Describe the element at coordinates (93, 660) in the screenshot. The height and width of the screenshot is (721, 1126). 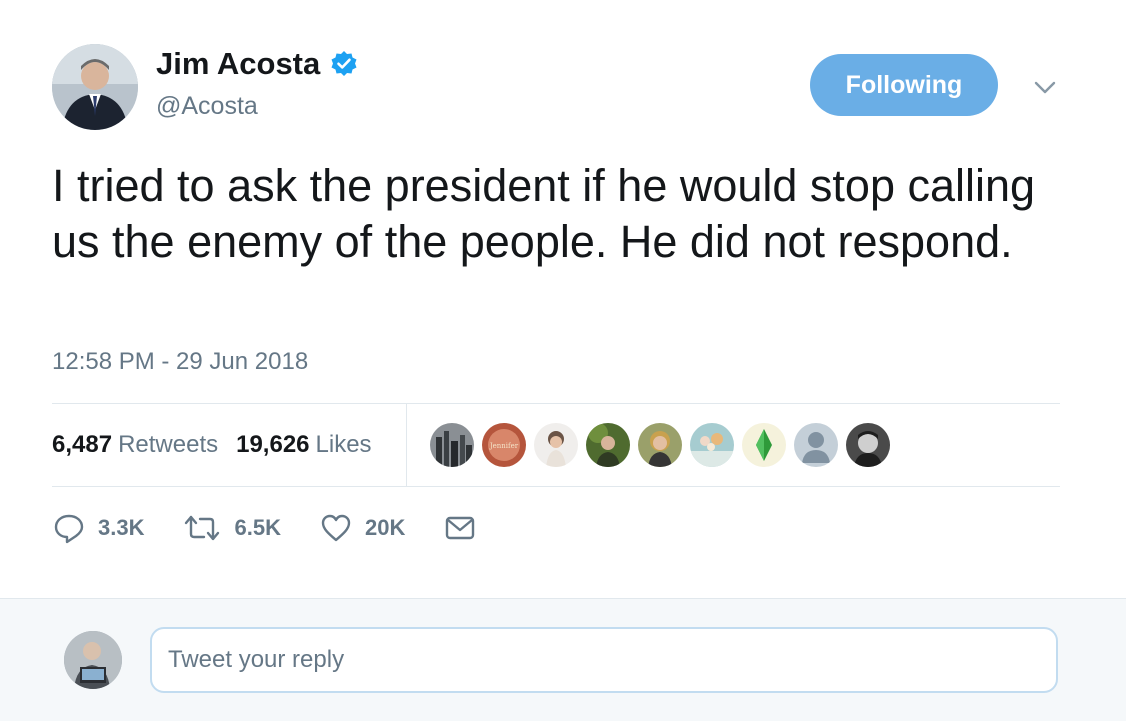
I see `current-user-avatar` at that location.